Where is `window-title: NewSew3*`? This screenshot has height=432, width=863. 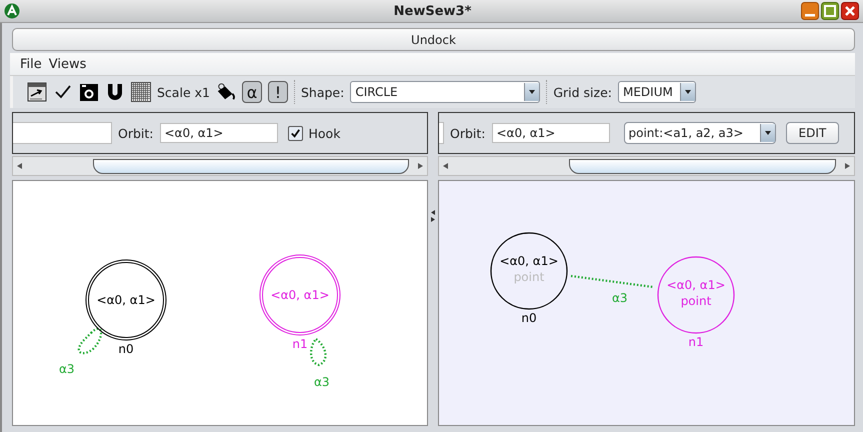 window-title: NewSew3* is located at coordinates (432, 11).